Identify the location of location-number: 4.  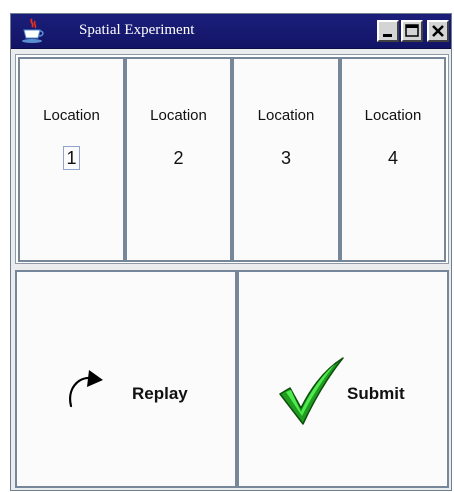
(392, 158).